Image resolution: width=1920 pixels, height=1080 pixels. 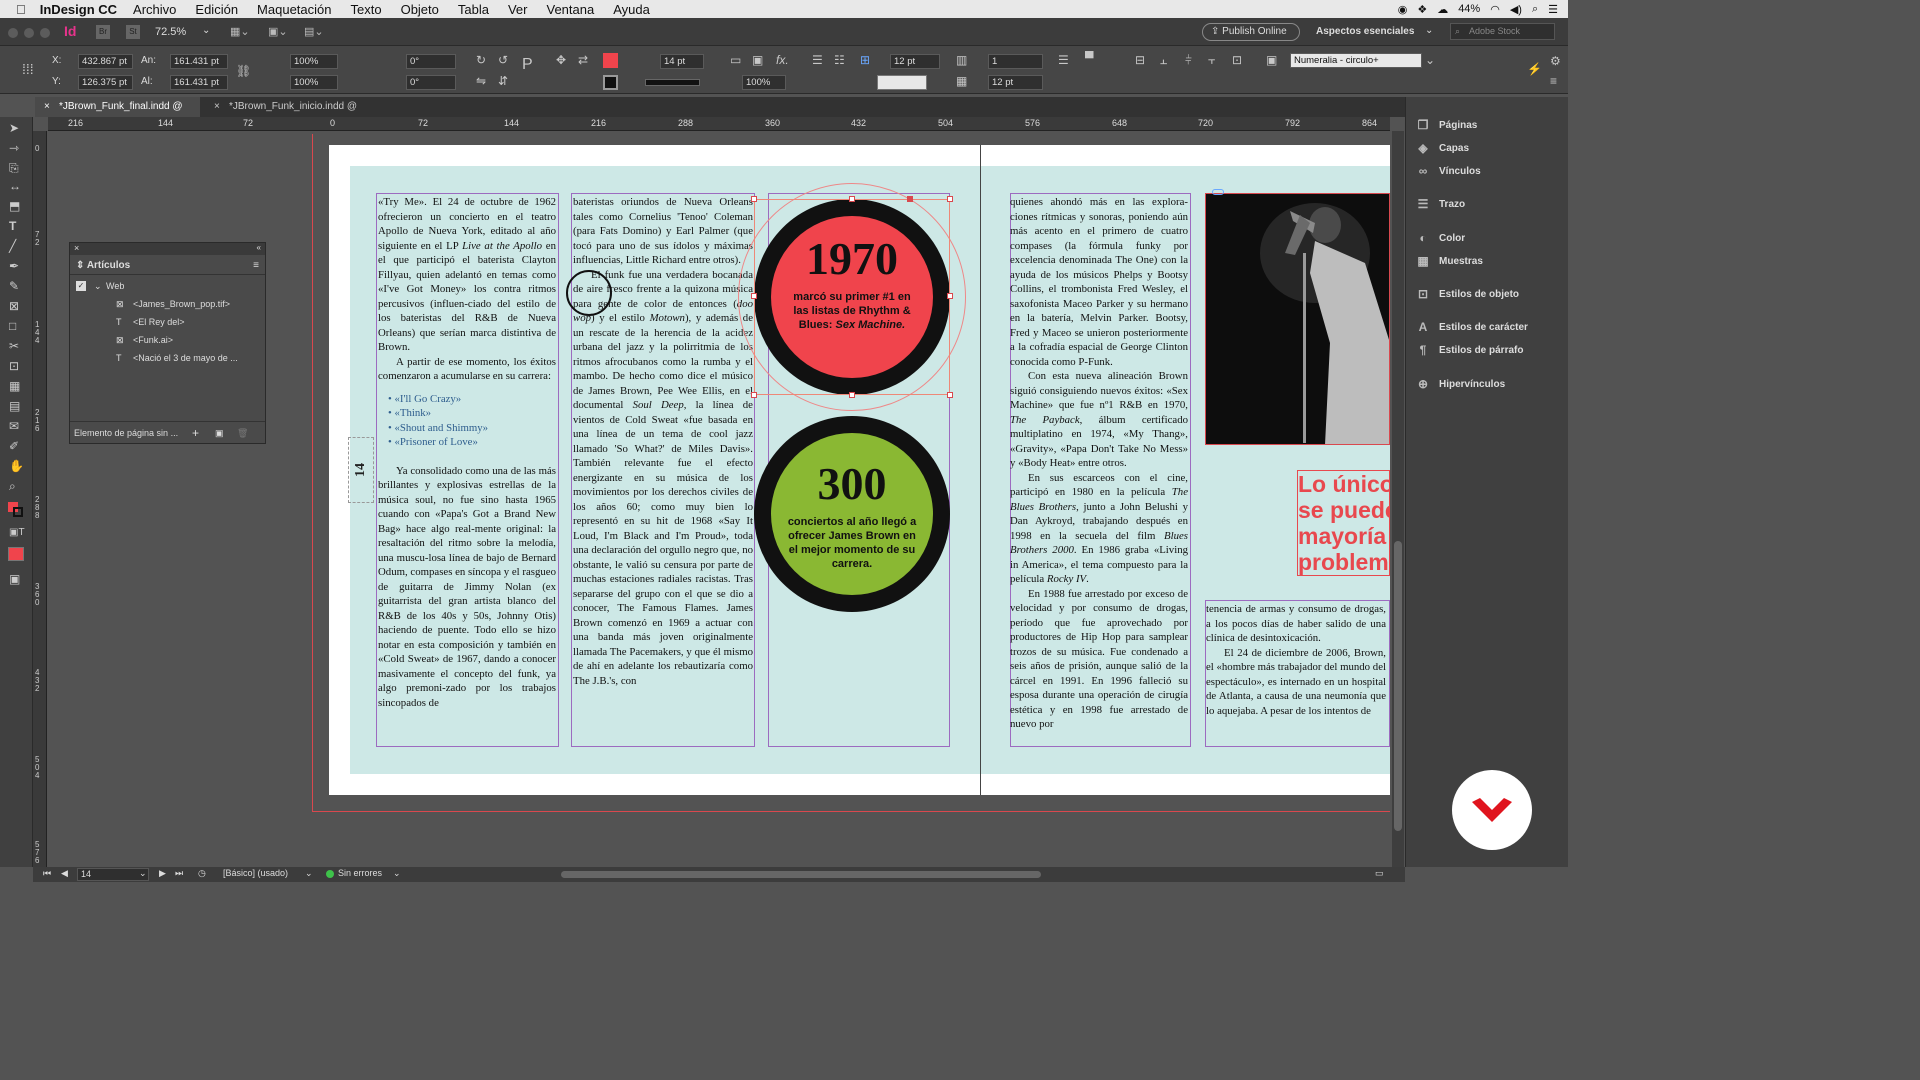 What do you see at coordinates (1365, 31) in the screenshot?
I see `workspace-selector: Aspectos esenciales` at bounding box center [1365, 31].